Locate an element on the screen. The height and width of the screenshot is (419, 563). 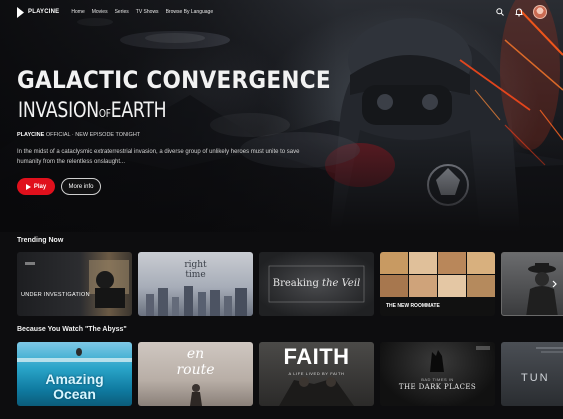
card-amazing-ocean: Amazing Ocean is located at coordinates (74, 374).